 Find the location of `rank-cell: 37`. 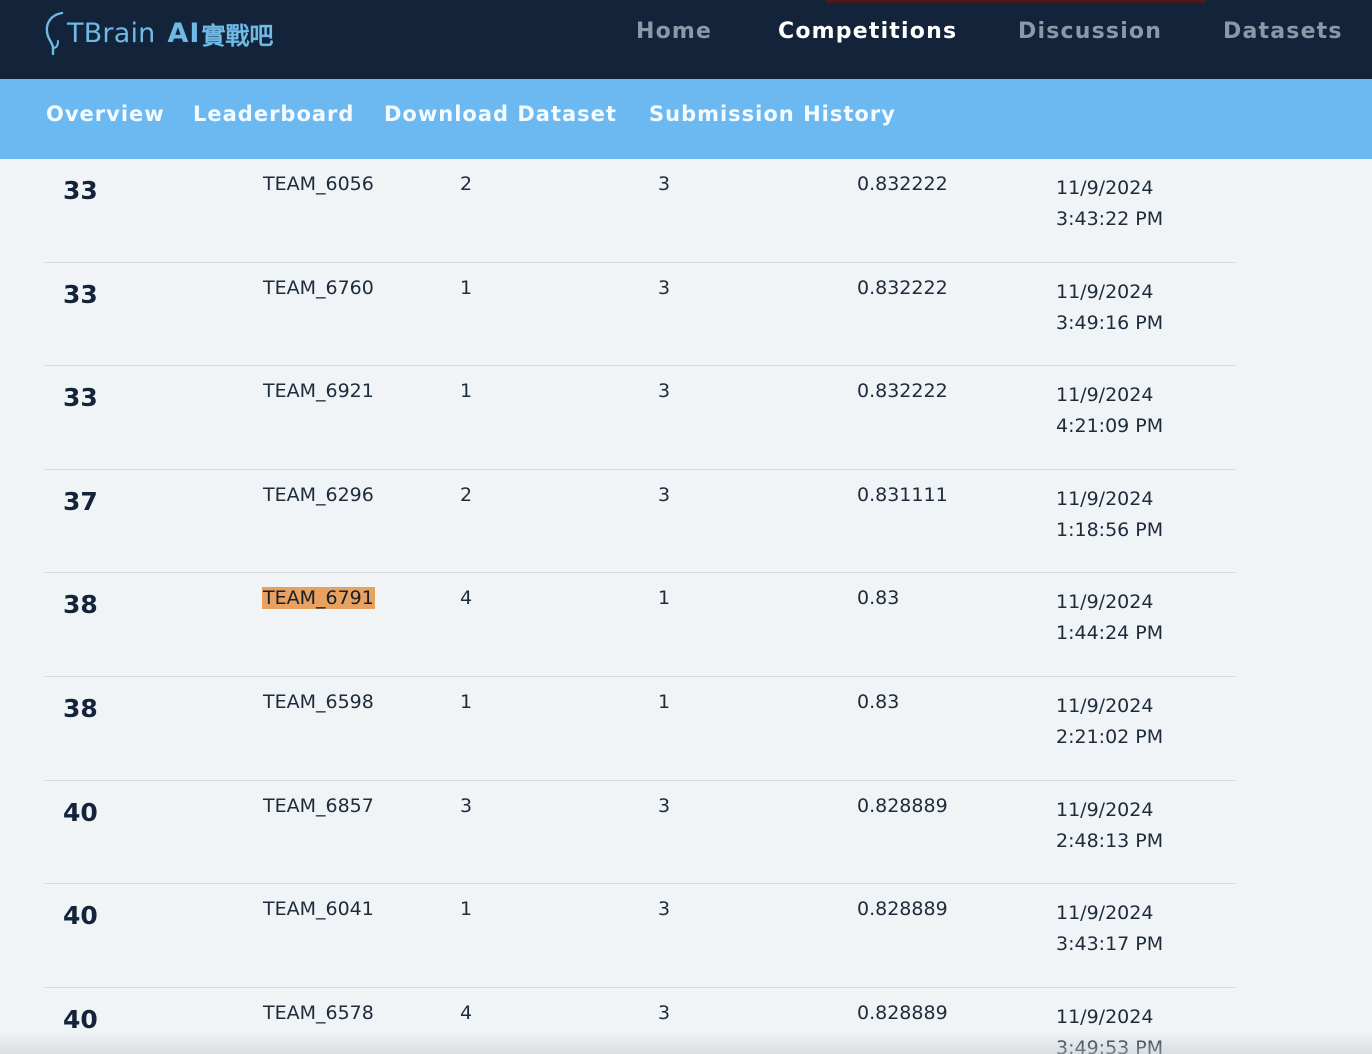

rank-cell: 37 is located at coordinates (80, 501).